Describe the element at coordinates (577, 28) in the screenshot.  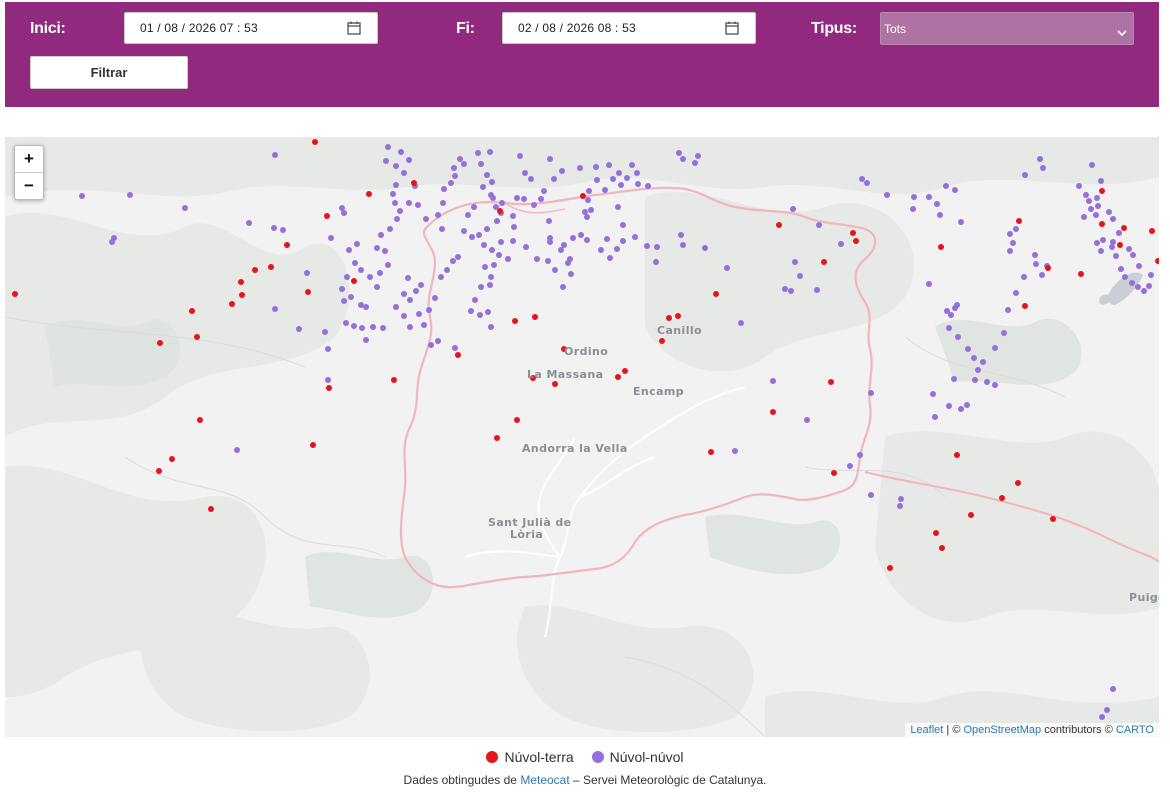
I see `end-datetime-value: 02 / 08 / 2026 08 : 53` at that location.